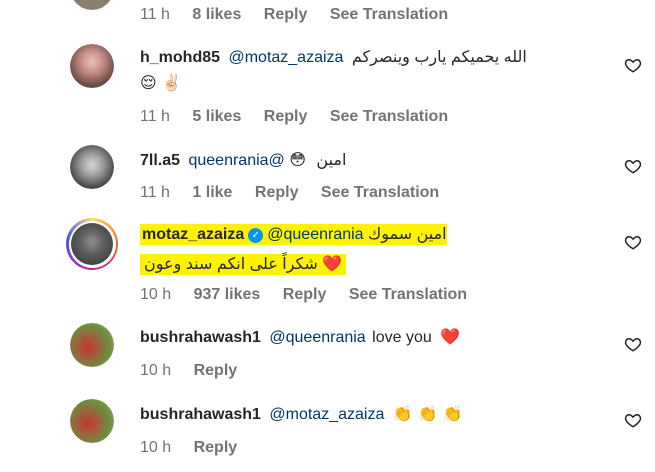  What do you see at coordinates (193, 234) in the screenshot?
I see `comment-username: motaz_azaiza` at bounding box center [193, 234].